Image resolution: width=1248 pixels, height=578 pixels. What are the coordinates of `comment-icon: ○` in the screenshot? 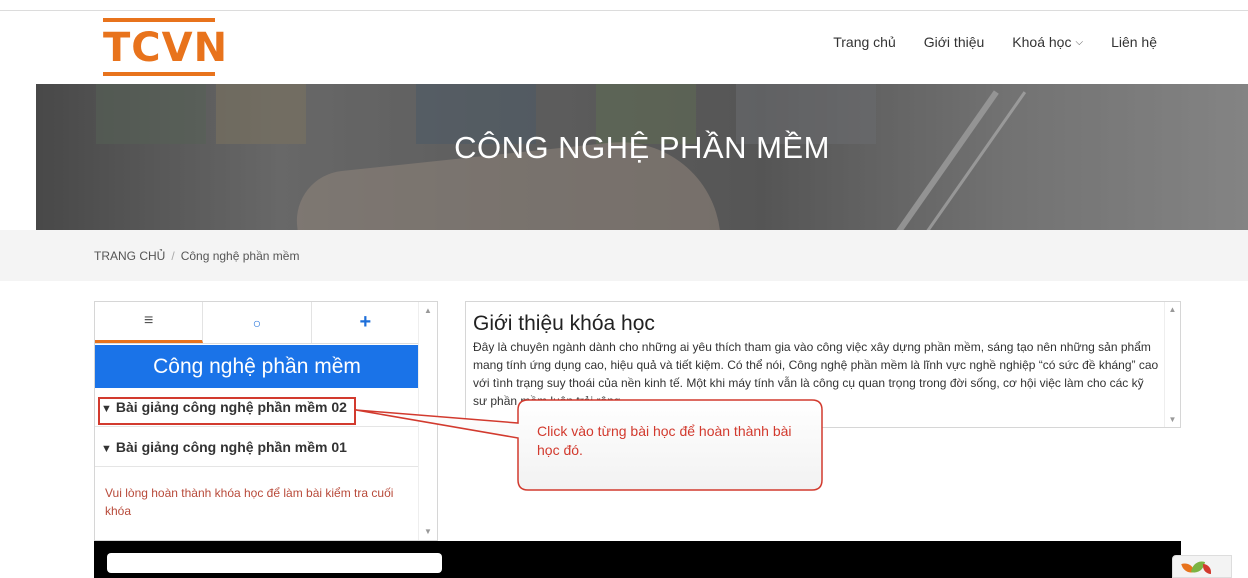 It's located at (257, 322).